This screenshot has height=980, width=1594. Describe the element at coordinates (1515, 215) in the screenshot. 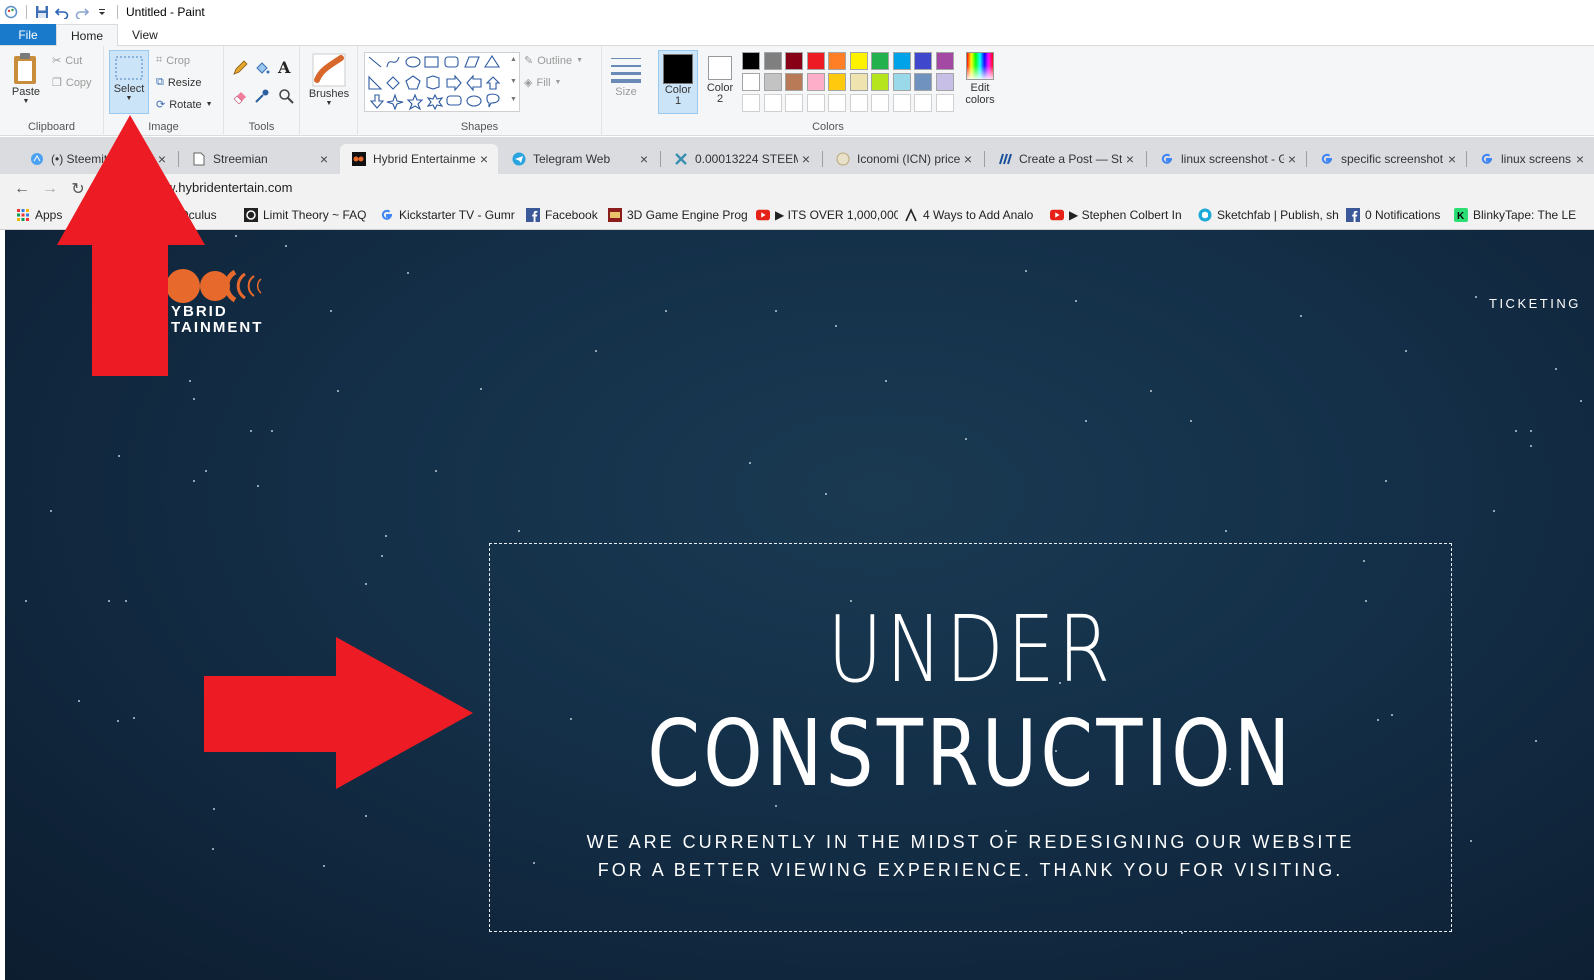

I see `bookmark-item: K BlinkyTape: The LE` at that location.